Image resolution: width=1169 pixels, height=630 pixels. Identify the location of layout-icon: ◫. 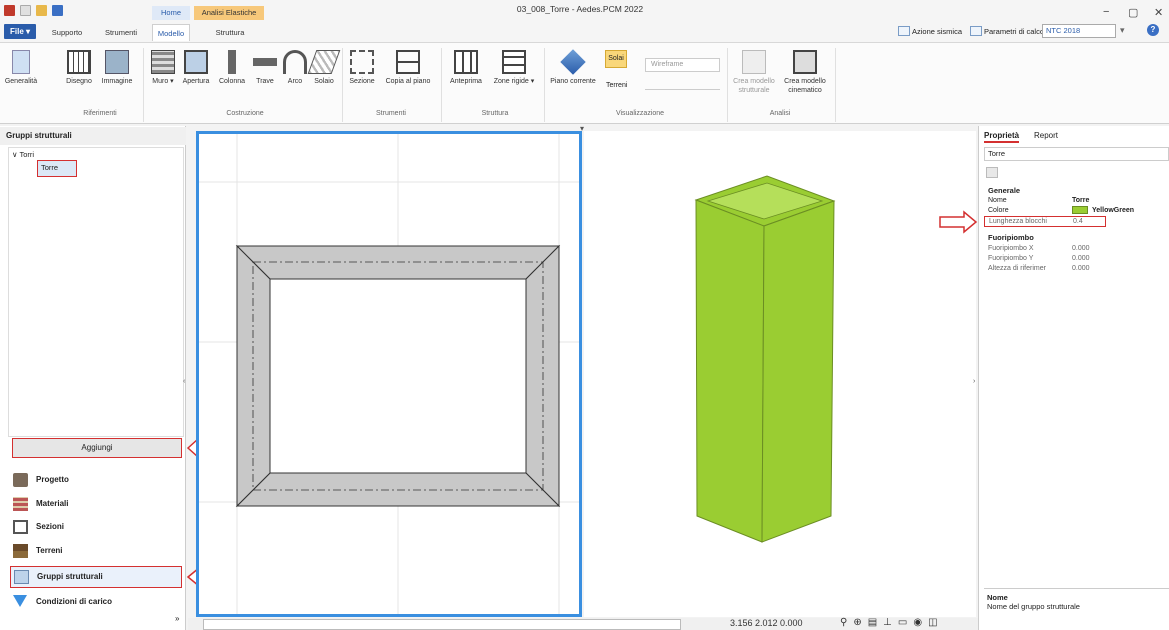
(932, 622).